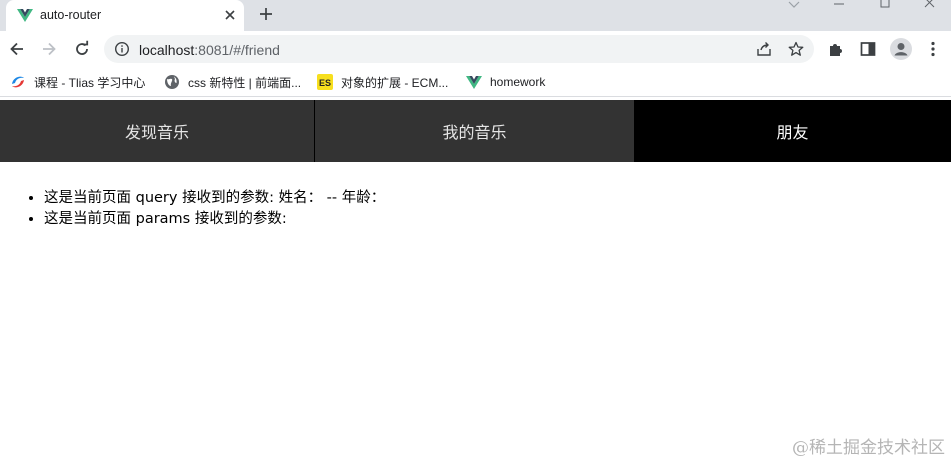 This screenshot has width=951, height=464. I want to click on nav-bar: 发现音乐 我的音乐 朋友, so click(475, 131).